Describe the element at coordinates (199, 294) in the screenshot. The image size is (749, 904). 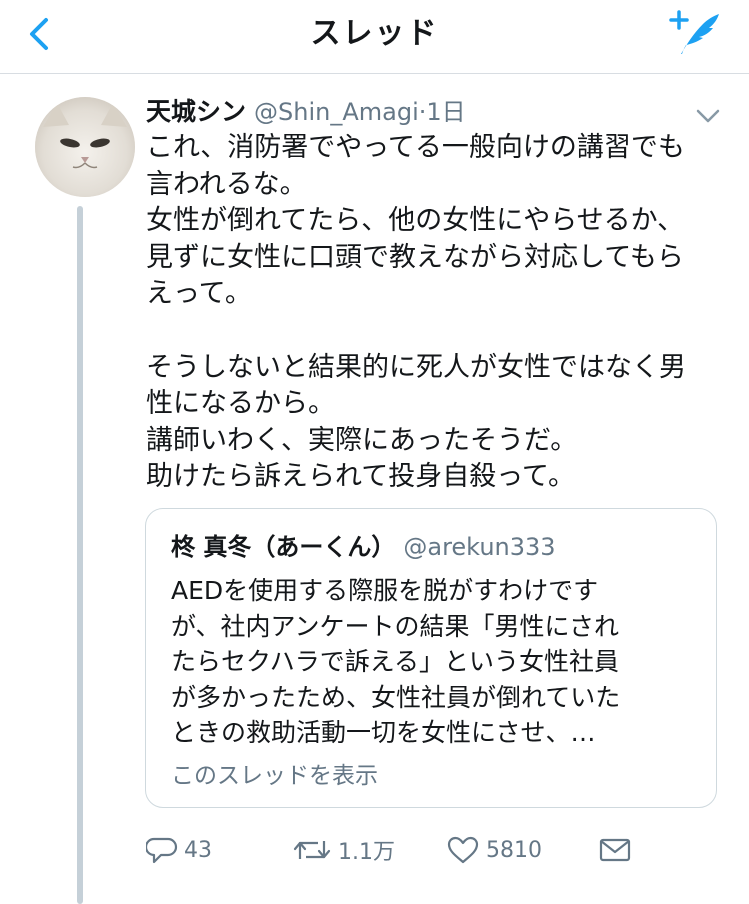
I see `tweet-line: えって。` at that location.